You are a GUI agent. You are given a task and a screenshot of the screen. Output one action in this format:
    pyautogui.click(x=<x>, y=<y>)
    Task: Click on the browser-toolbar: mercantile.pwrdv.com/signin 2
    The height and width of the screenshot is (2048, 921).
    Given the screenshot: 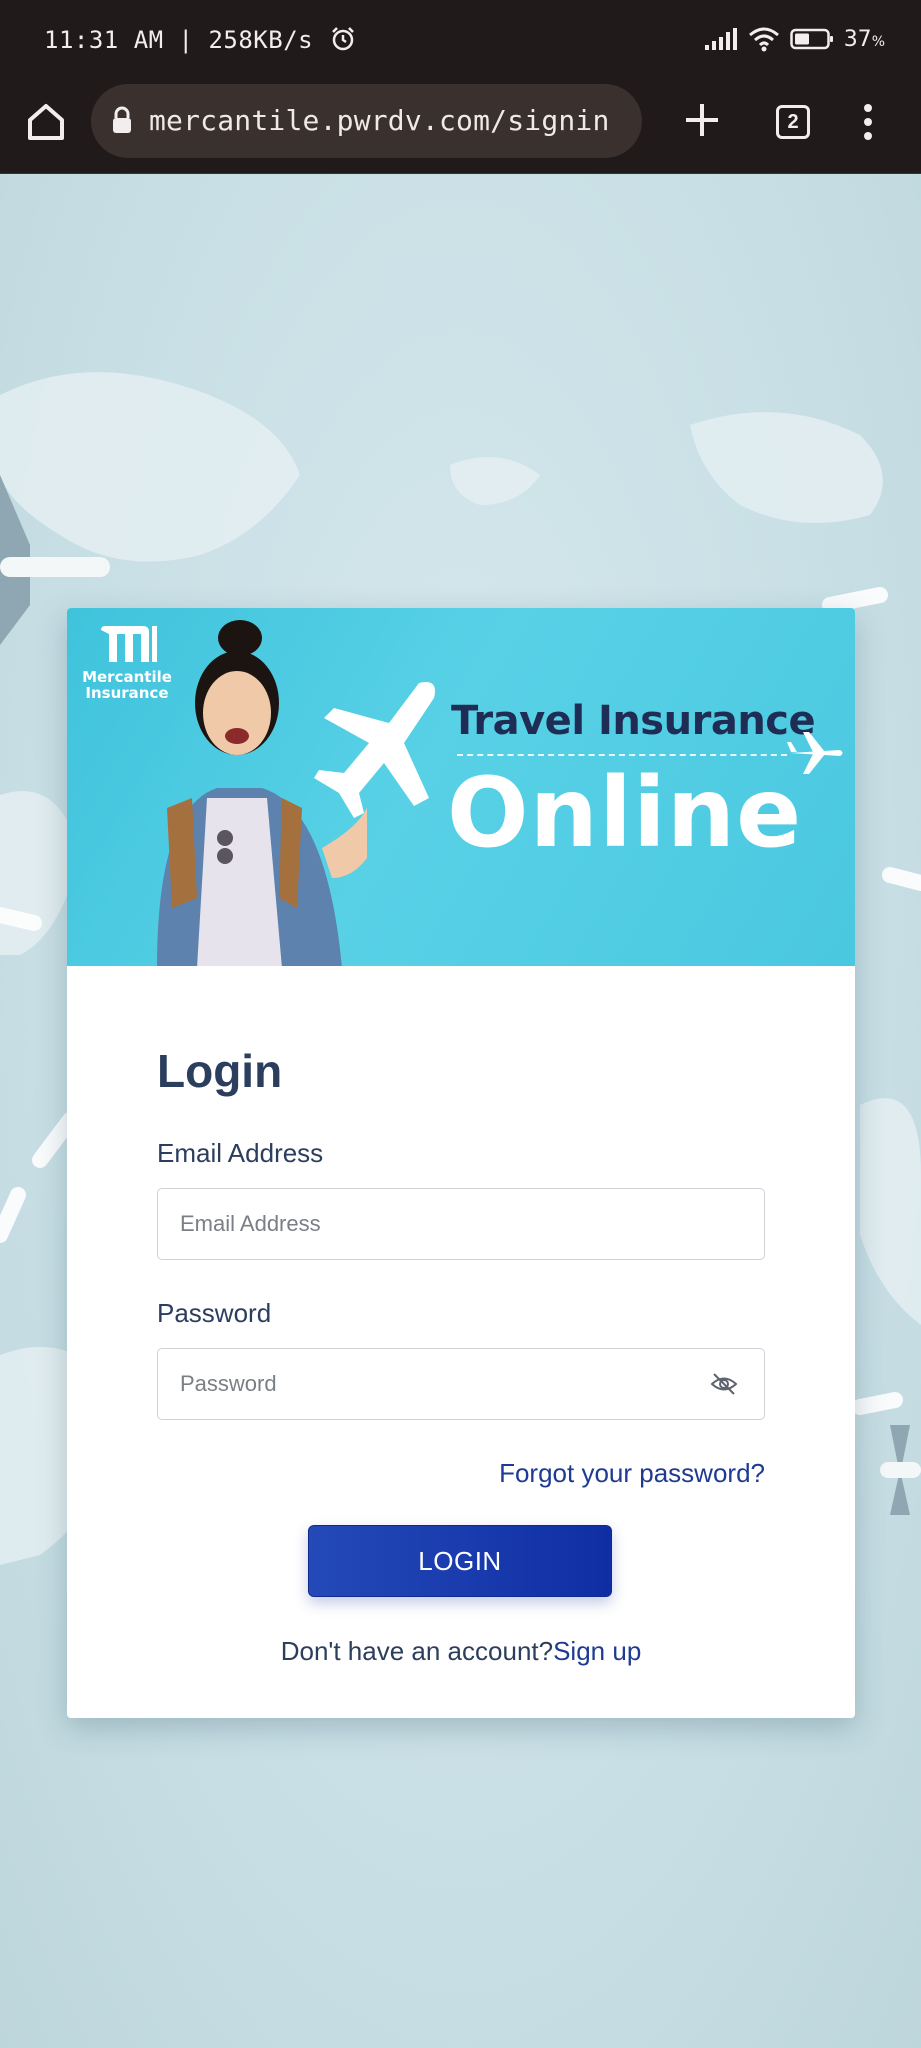 What is the action you would take?
    pyautogui.click(x=460, y=129)
    